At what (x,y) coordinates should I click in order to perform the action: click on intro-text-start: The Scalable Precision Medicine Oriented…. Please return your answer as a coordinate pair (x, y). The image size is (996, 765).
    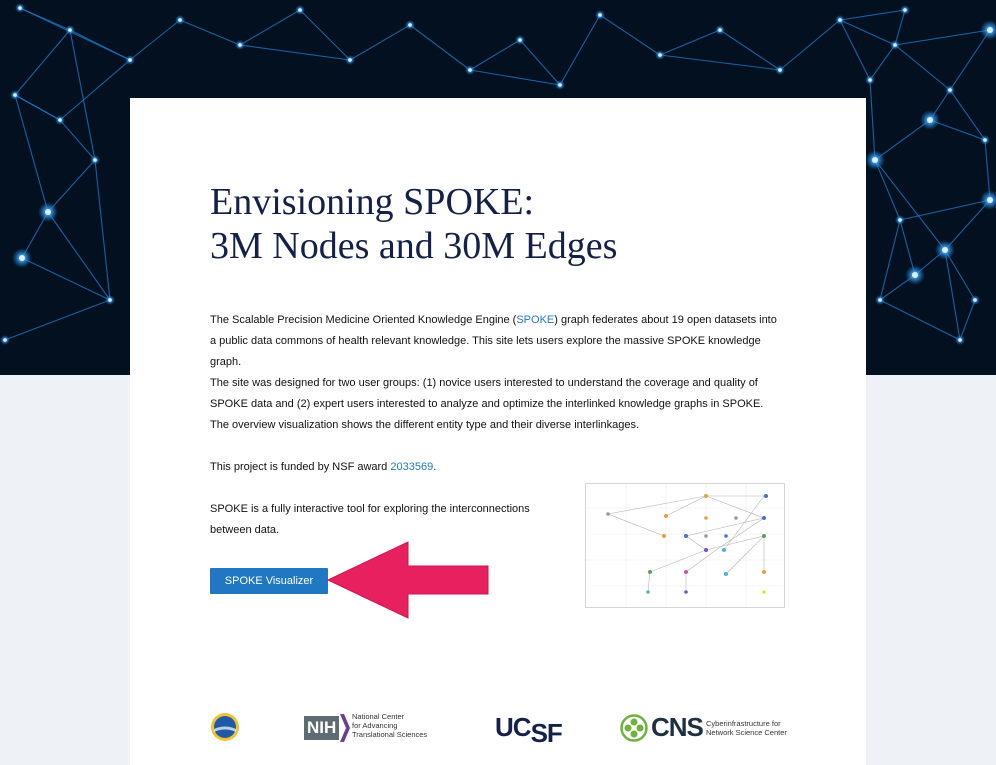
    Looking at the image, I should click on (363, 320).